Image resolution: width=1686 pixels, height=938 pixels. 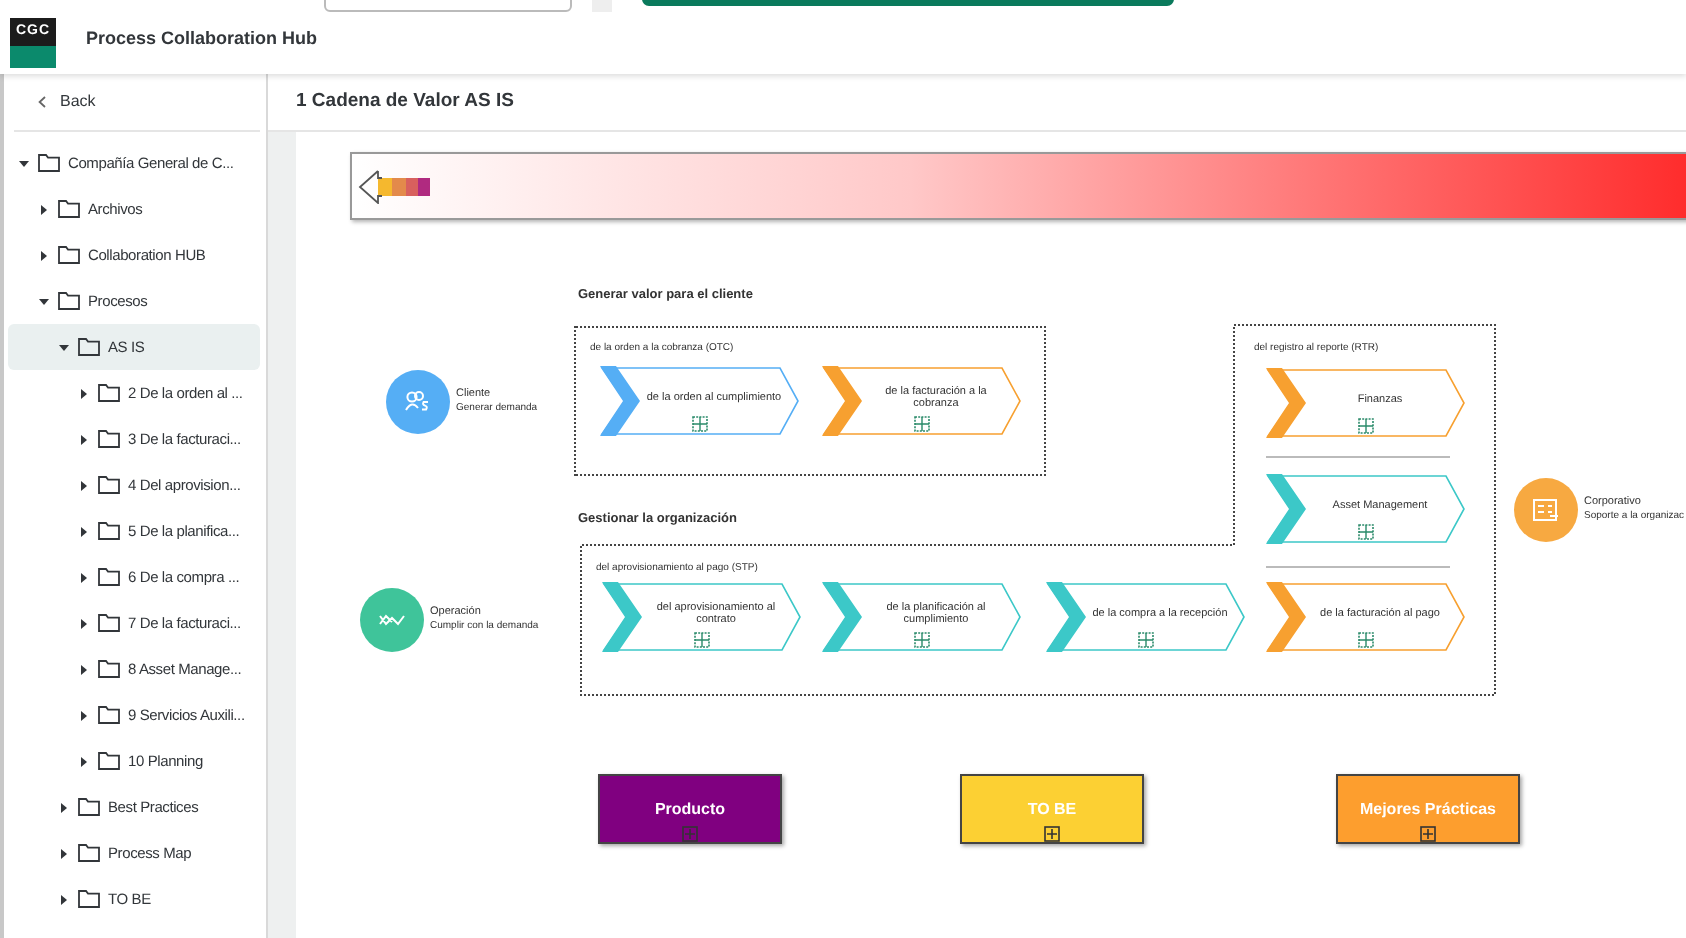 What do you see at coordinates (392, 620) in the screenshot?
I see `zigzag-icon` at bounding box center [392, 620].